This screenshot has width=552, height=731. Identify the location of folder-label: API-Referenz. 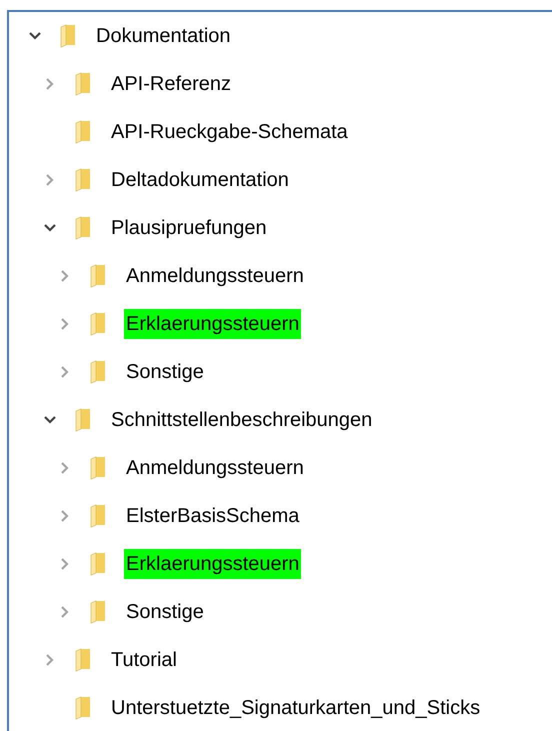
(171, 84).